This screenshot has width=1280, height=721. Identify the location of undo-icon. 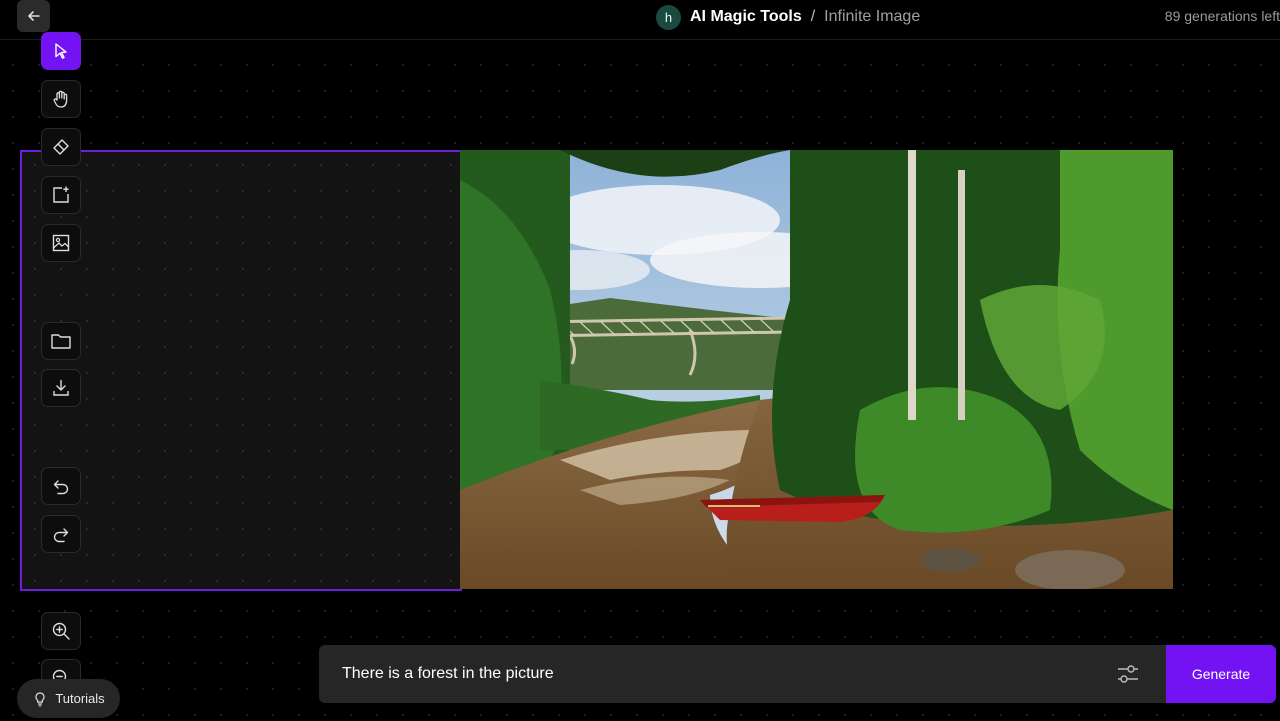
(61, 487).